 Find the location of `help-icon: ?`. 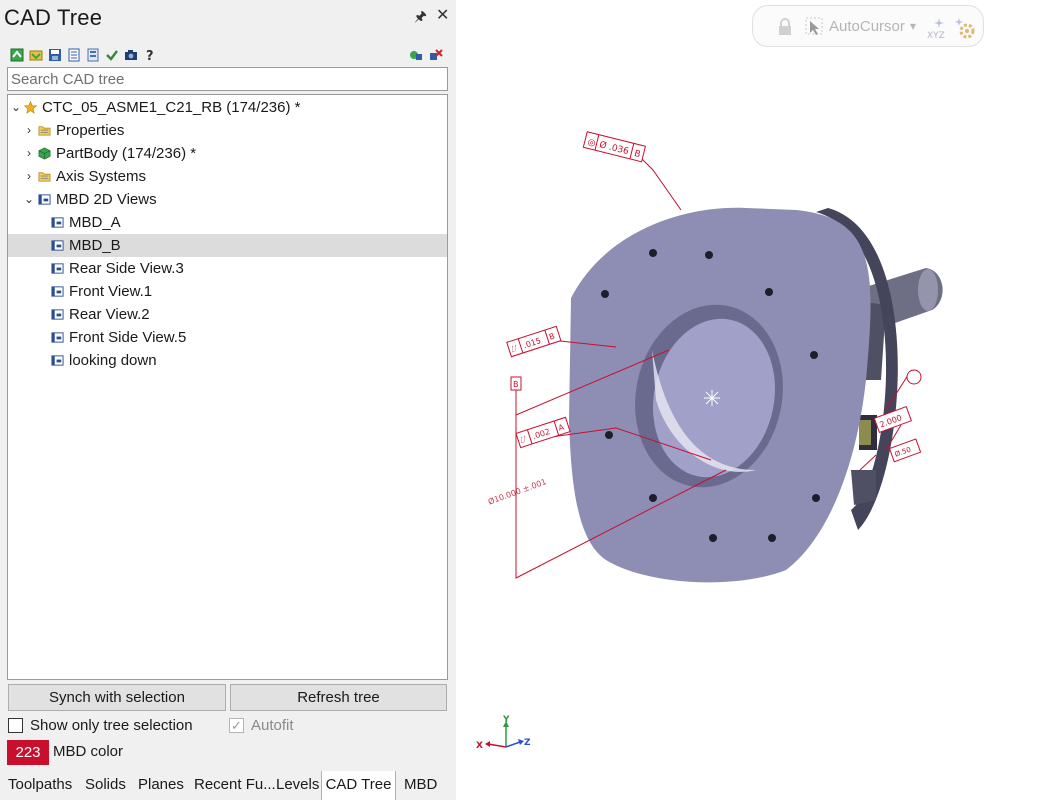

help-icon: ? is located at coordinates (150, 55).